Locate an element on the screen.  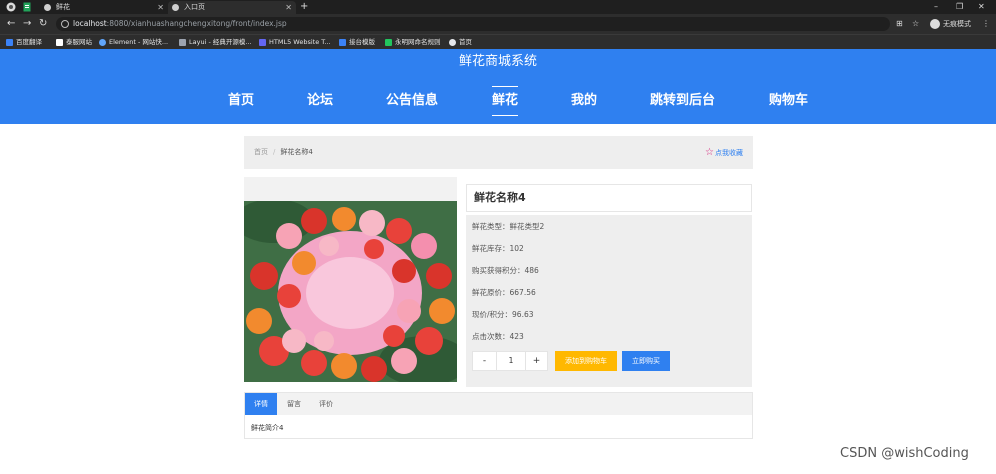
chrome-icon is located at coordinates (11, 7).